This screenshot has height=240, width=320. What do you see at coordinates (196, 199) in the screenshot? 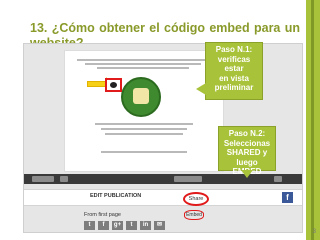
I see `share-button: Share` at bounding box center [196, 199].